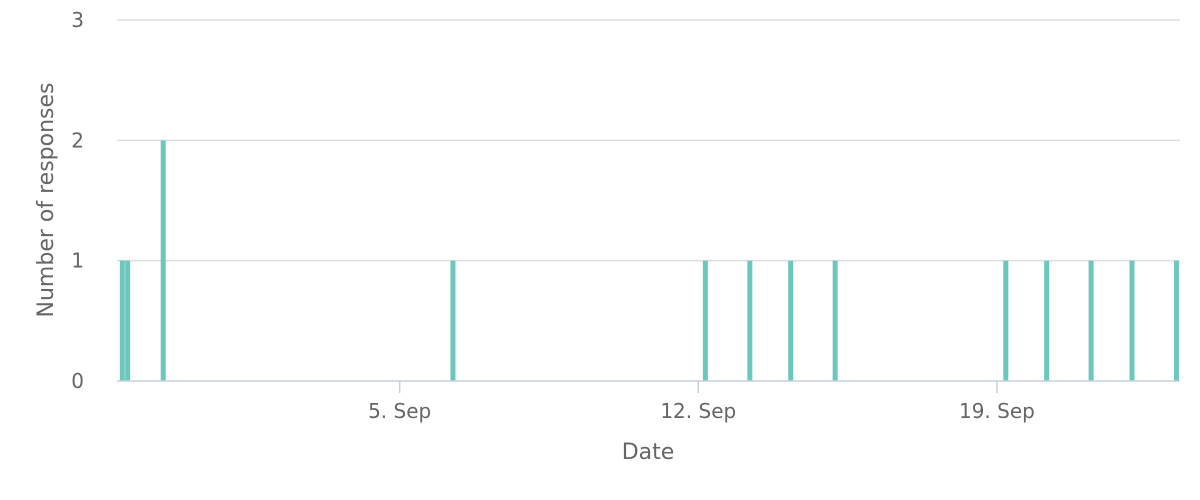  Describe the element at coordinates (997, 411) in the screenshot. I see `x-tick-label: 19. Sep` at that location.